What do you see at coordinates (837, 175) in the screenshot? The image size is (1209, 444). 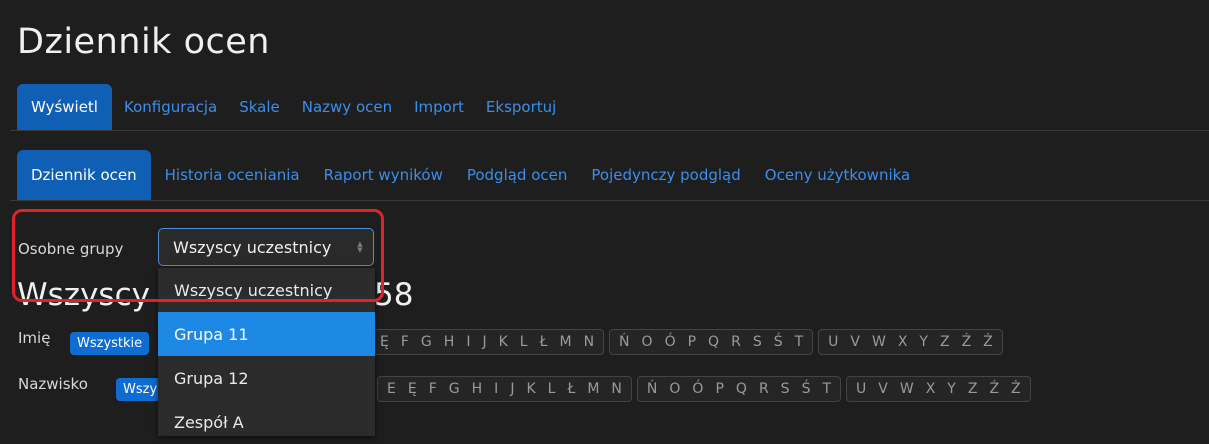 I see `tab-user-report: Oceny użytkownika` at bounding box center [837, 175].